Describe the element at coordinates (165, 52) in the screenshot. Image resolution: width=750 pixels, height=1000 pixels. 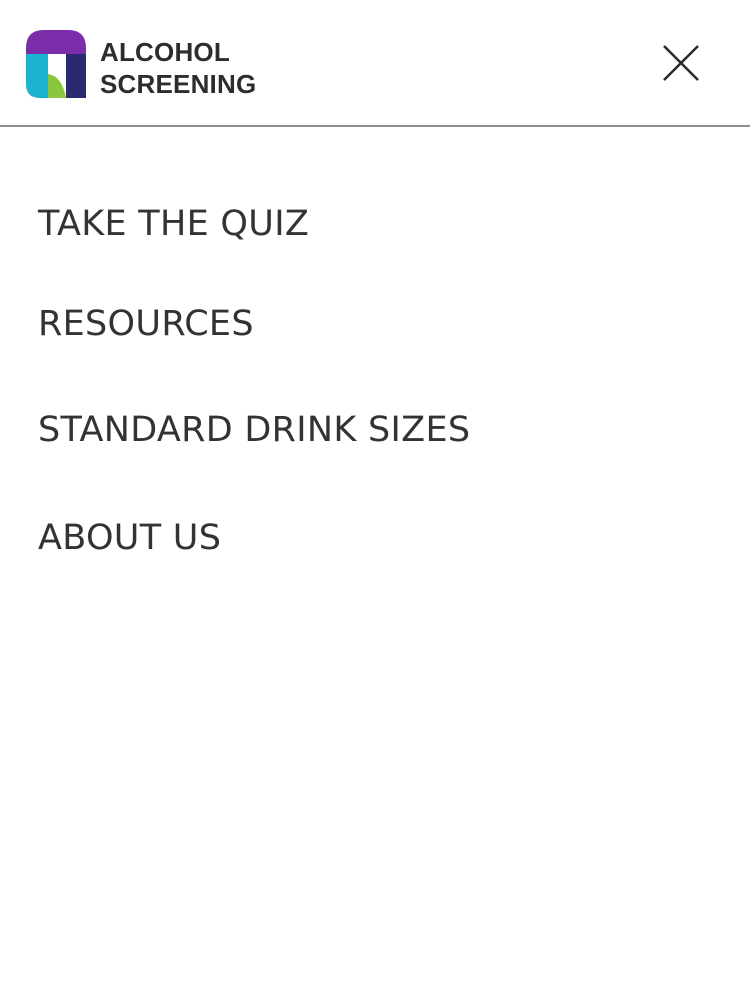
I see `logo-line-1: ALCOHOL` at that location.